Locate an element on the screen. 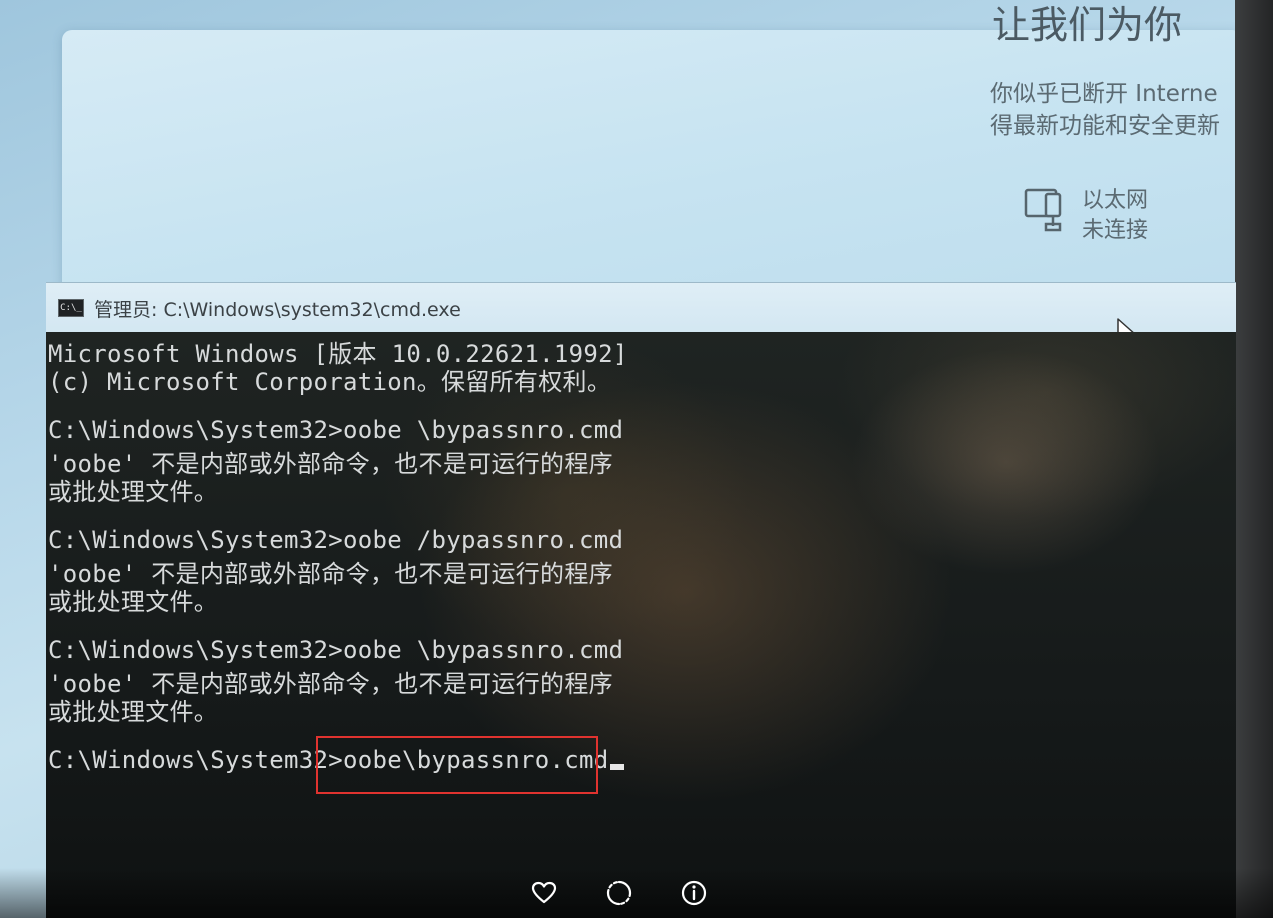 The image size is (1273, 918). info-icon is located at coordinates (694, 893).